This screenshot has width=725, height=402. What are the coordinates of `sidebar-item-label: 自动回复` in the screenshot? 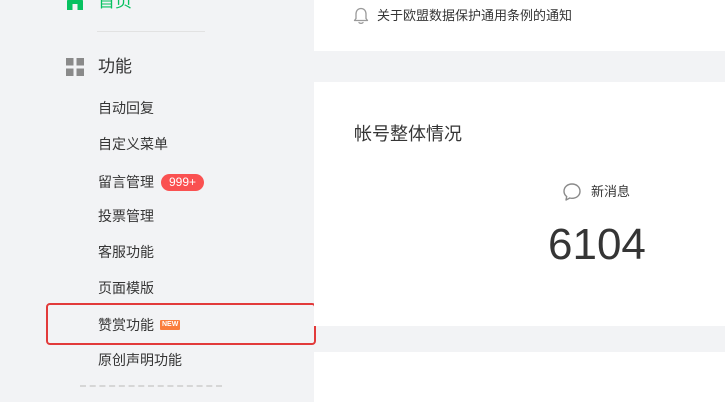 It's located at (126, 108).